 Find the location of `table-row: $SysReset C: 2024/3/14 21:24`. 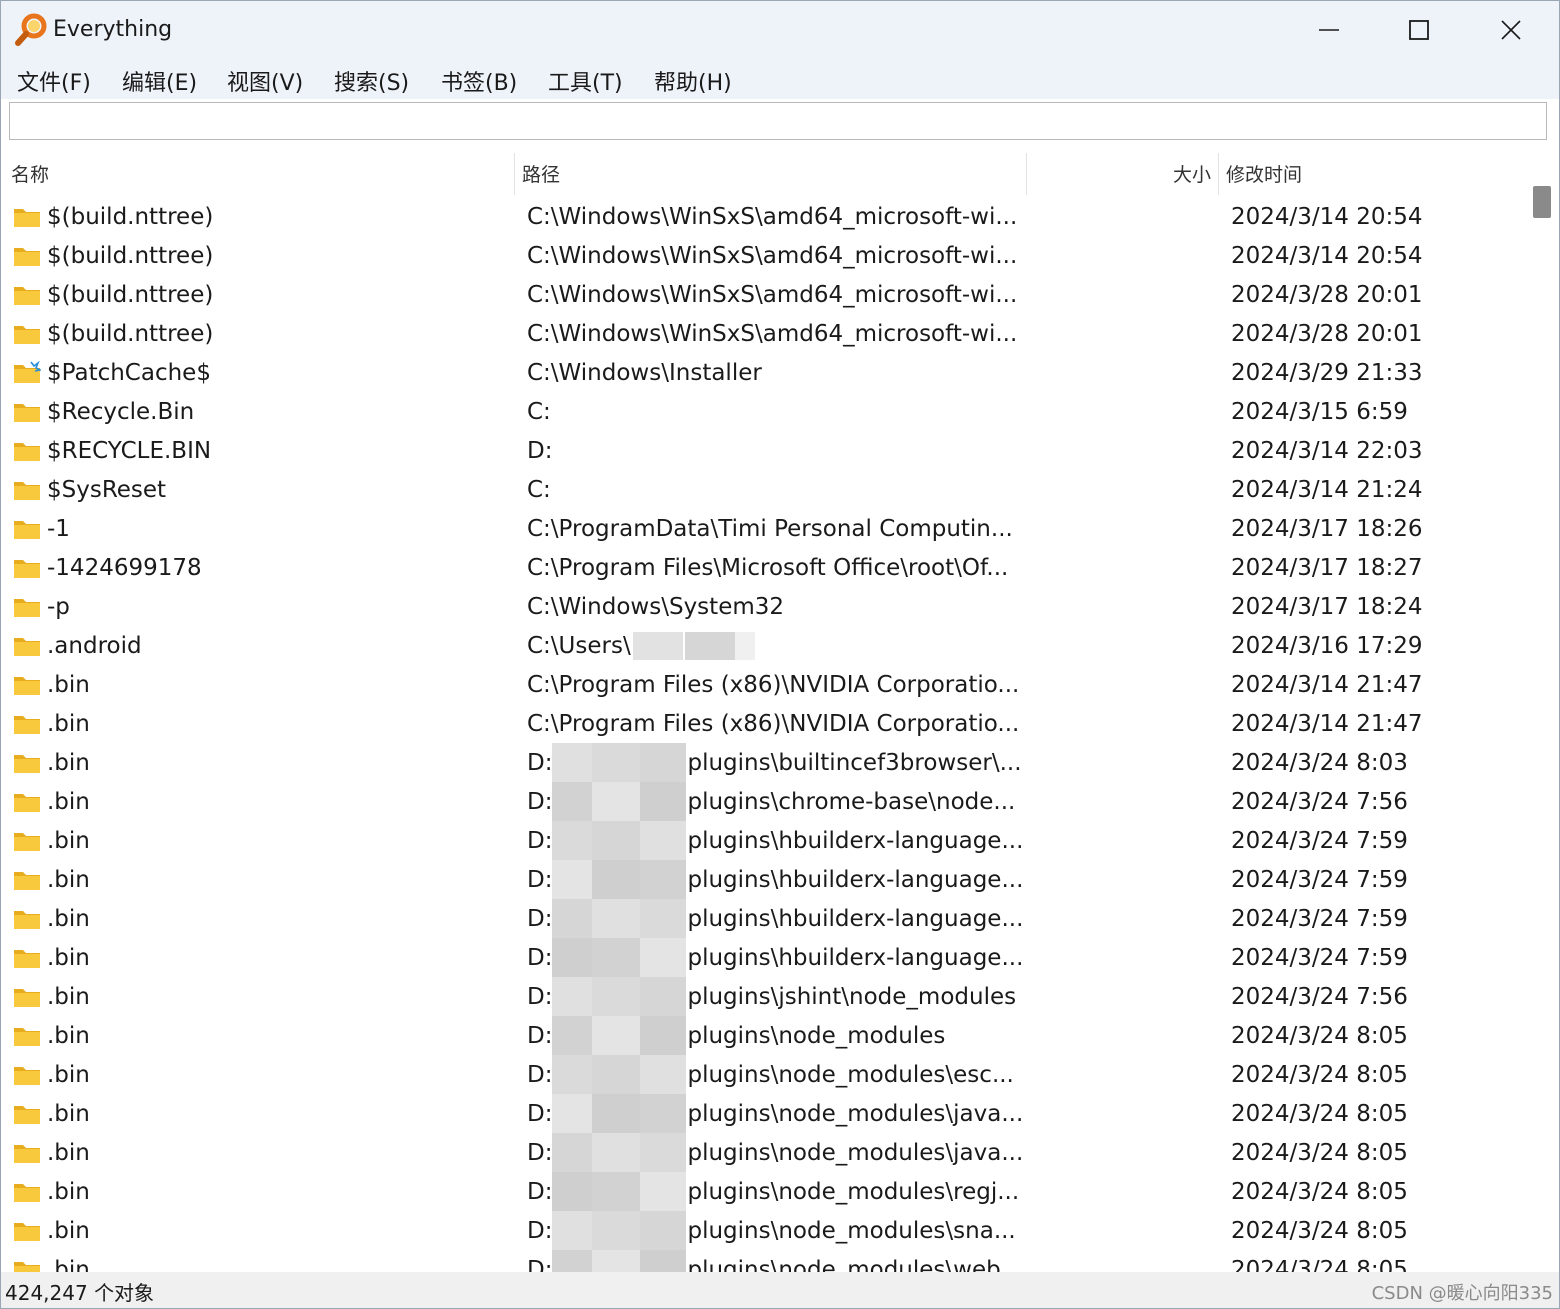

table-row: $SysReset C: 2024/3/14 21:24 is located at coordinates (763, 489).